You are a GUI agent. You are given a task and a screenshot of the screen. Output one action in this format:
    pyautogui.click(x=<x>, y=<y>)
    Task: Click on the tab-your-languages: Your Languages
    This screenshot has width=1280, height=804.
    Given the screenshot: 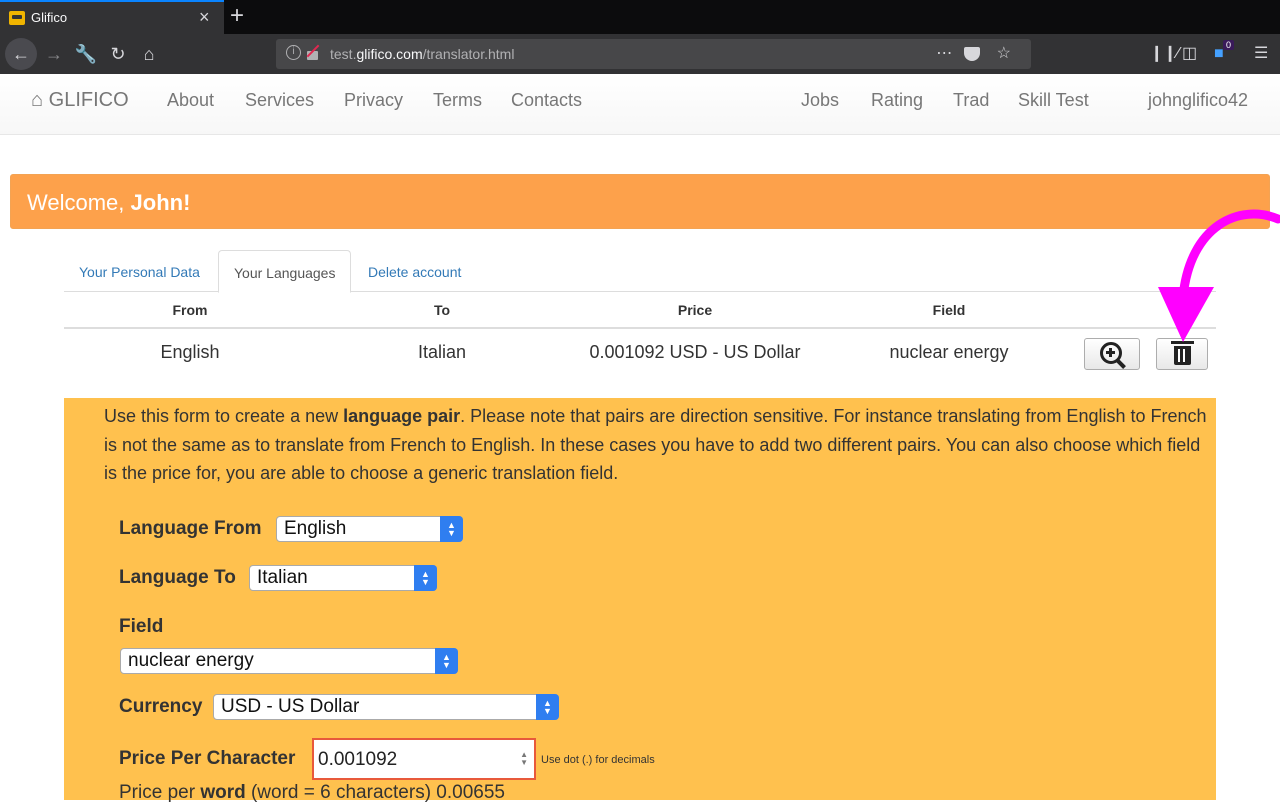 What is the action you would take?
    pyautogui.click(x=285, y=271)
    